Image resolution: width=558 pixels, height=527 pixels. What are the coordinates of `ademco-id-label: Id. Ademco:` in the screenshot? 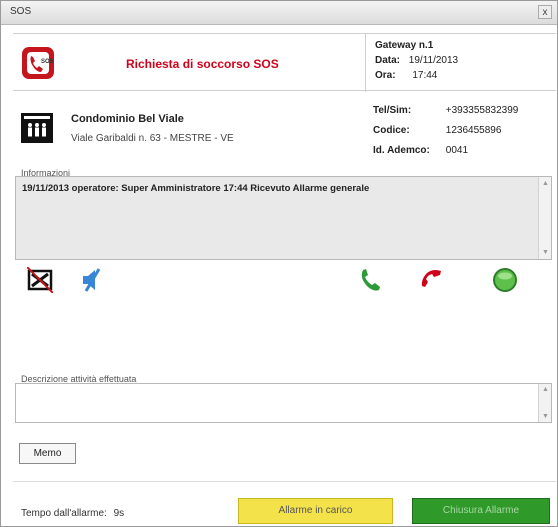 It's located at (401, 150).